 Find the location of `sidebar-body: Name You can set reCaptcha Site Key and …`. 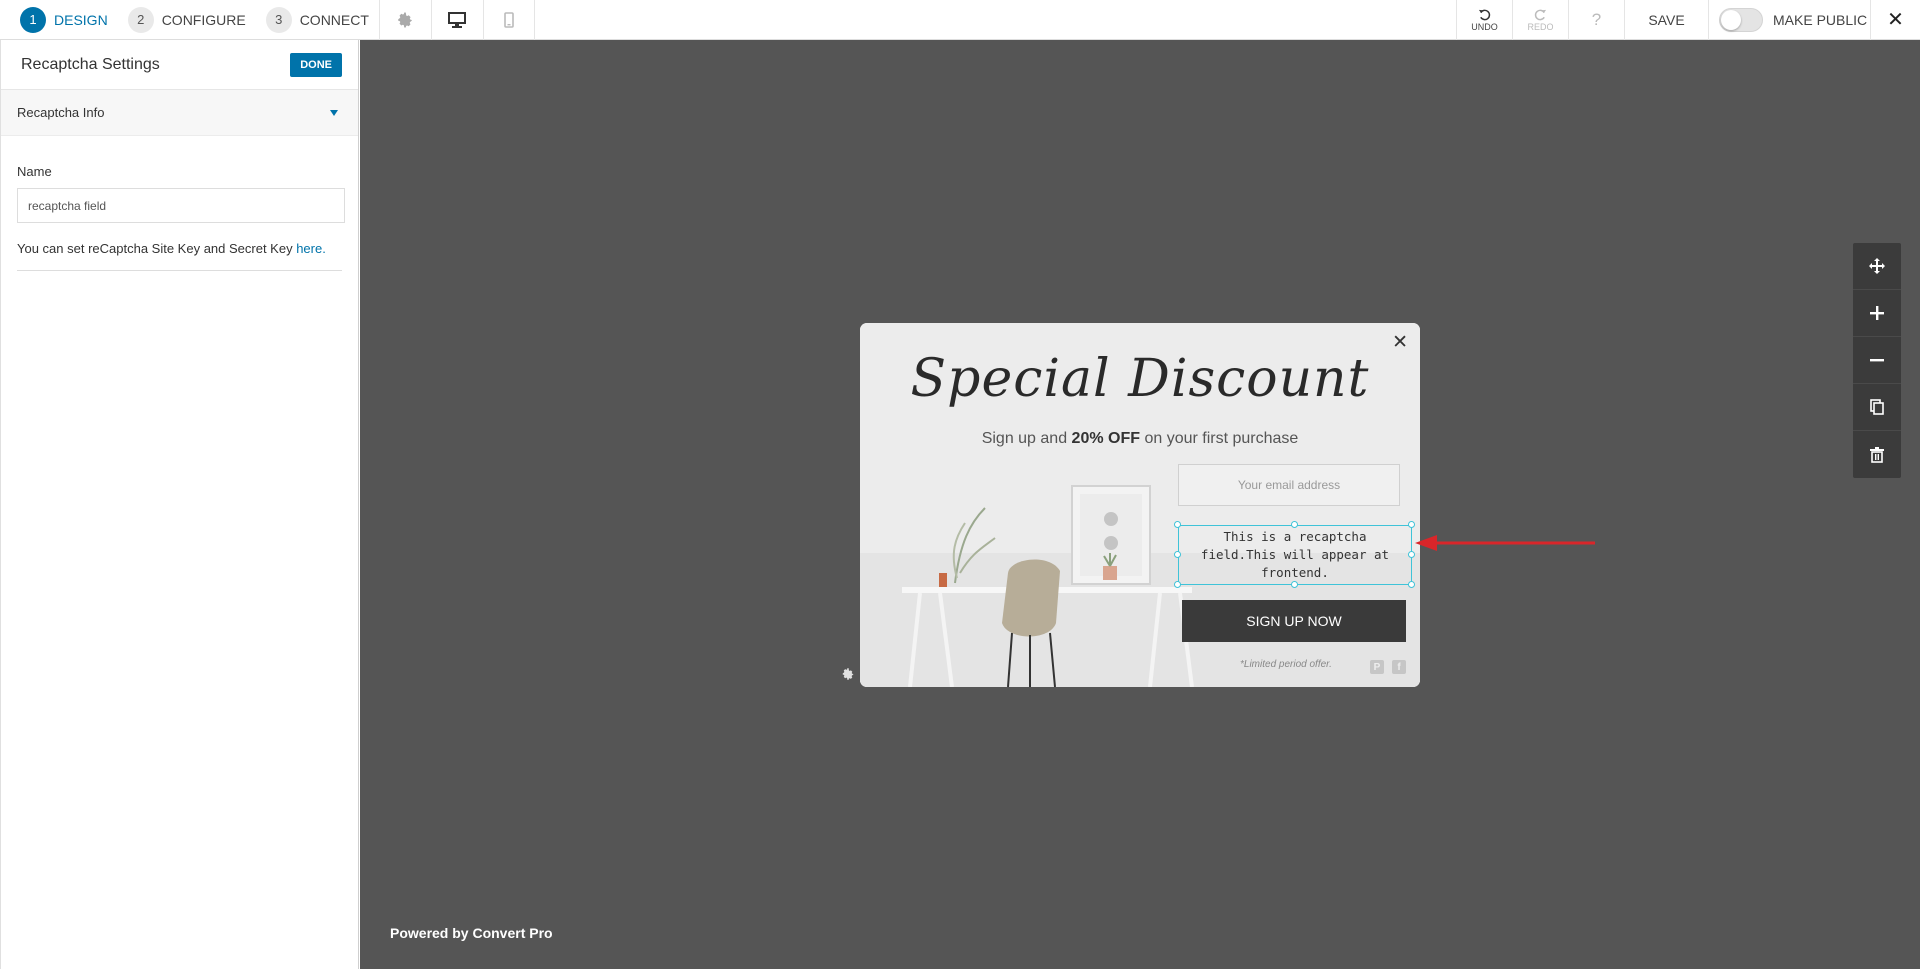

sidebar-body: Name You can set reCaptcha Site Key and … is located at coordinates (179, 203).